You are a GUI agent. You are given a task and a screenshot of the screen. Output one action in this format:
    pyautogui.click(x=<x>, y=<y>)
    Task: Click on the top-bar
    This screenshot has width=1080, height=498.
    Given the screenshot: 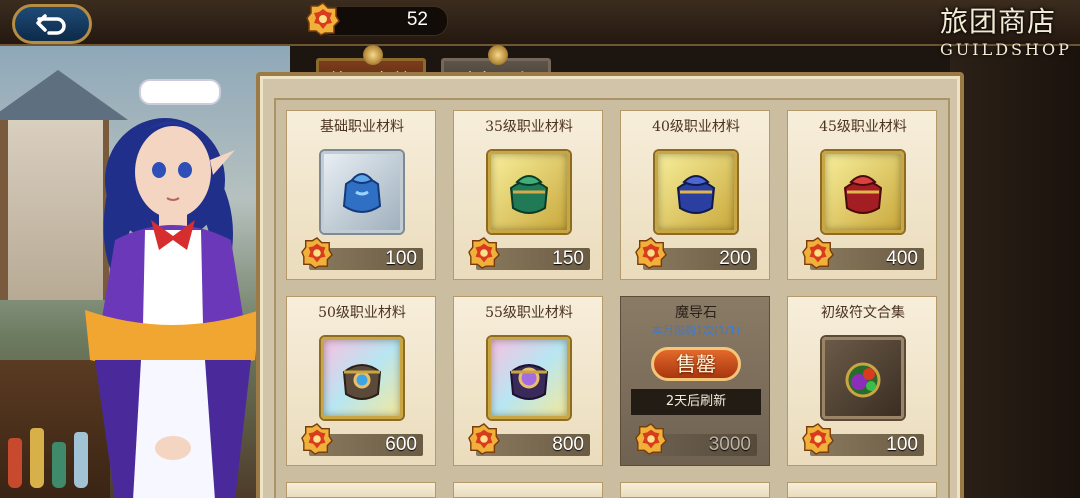 What is the action you would take?
    pyautogui.click(x=540, y=23)
    